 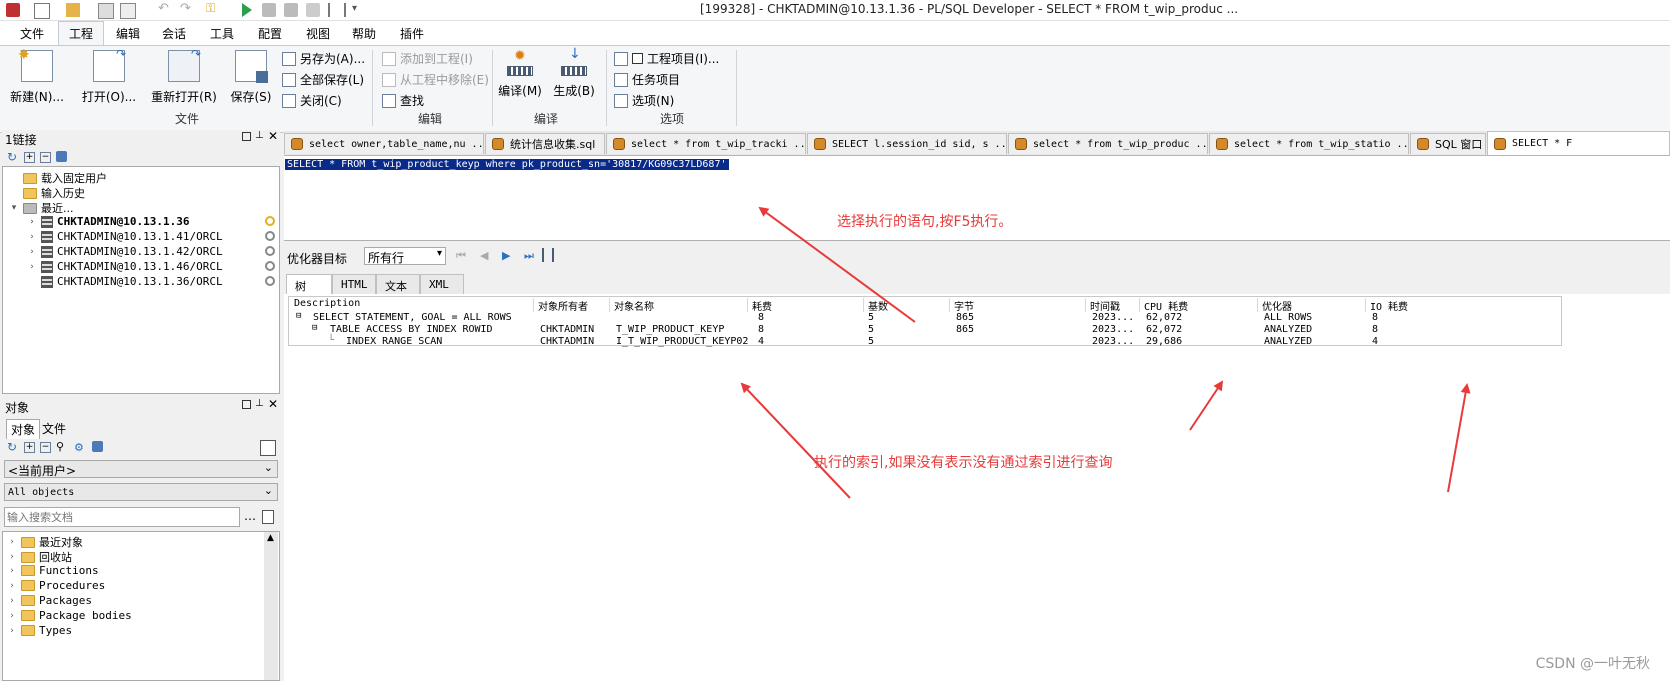 What do you see at coordinates (1592, 664) in the screenshot?
I see `watermark: CSDN @一叶无秋` at bounding box center [1592, 664].